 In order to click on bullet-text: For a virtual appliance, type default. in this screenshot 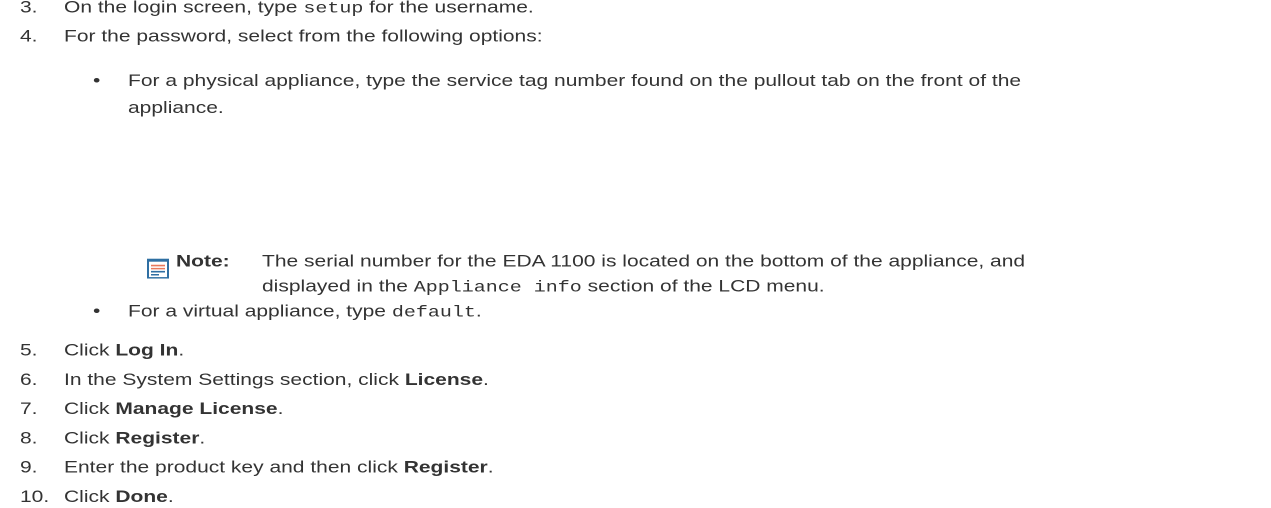, I will do `click(305, 312)`.